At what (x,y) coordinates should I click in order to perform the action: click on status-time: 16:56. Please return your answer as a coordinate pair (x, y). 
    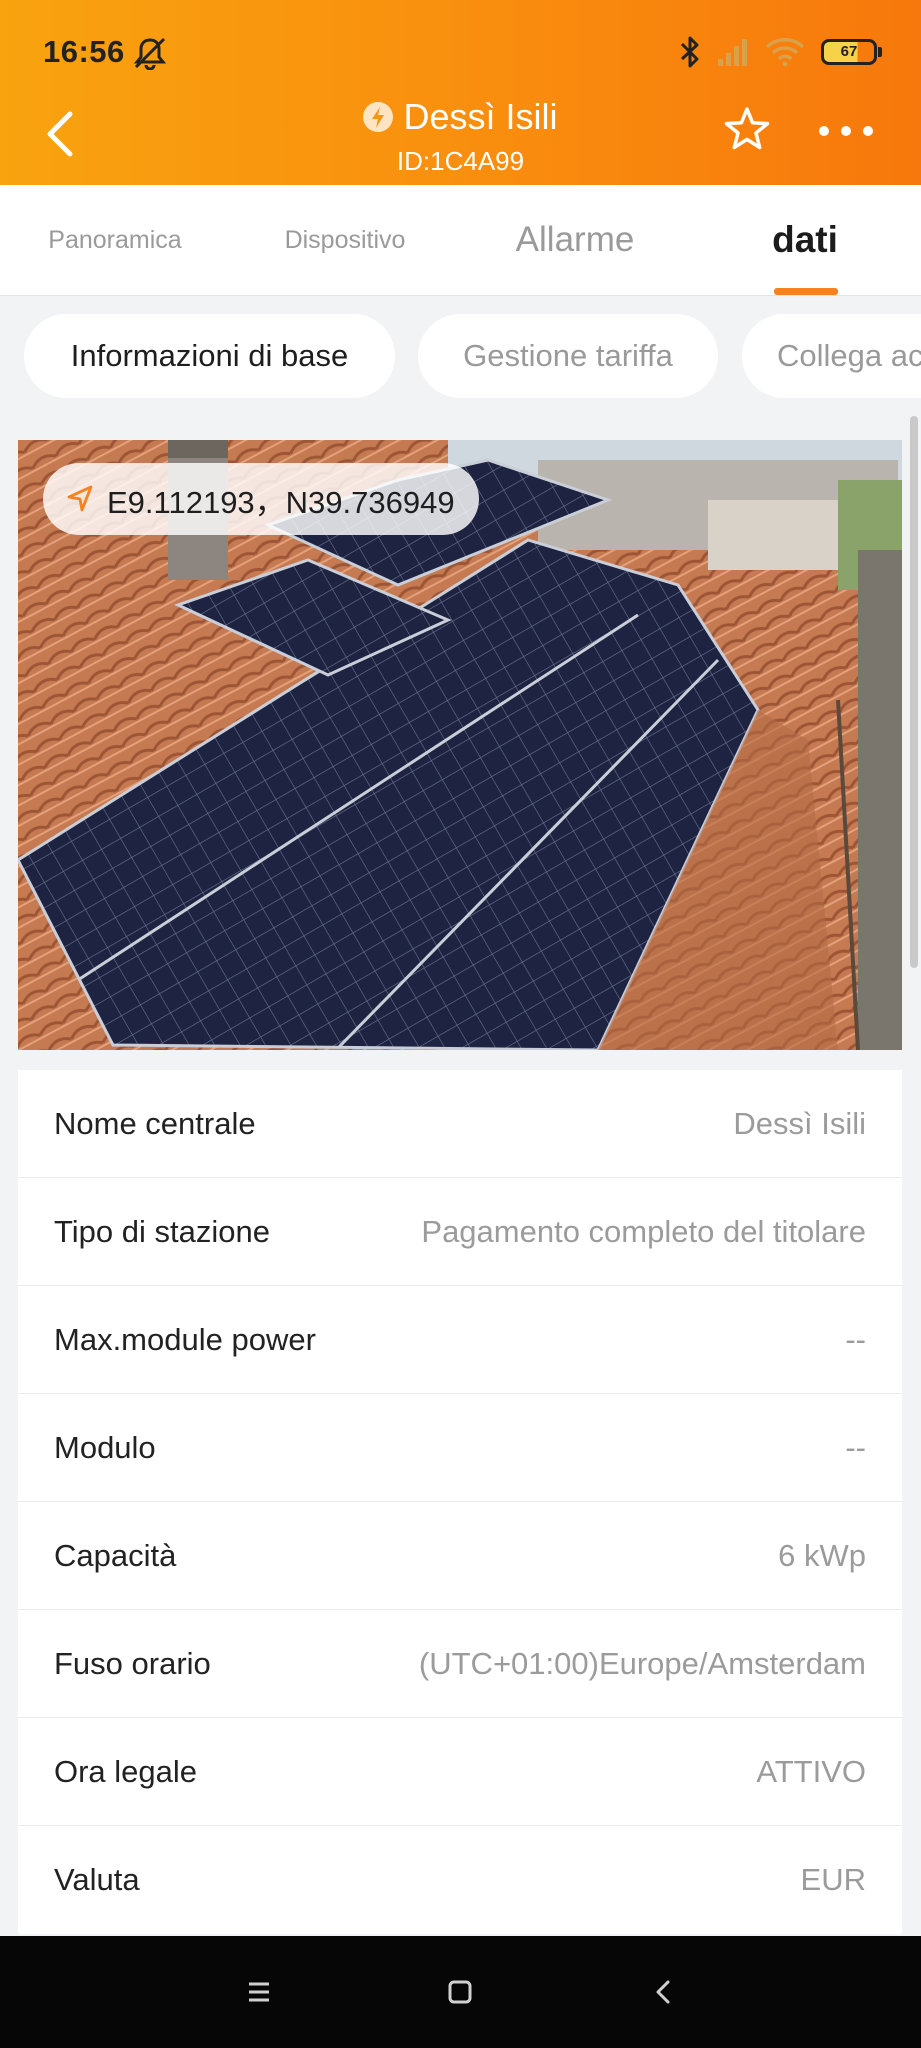
    Looking at the image, I should click on (84, 51).